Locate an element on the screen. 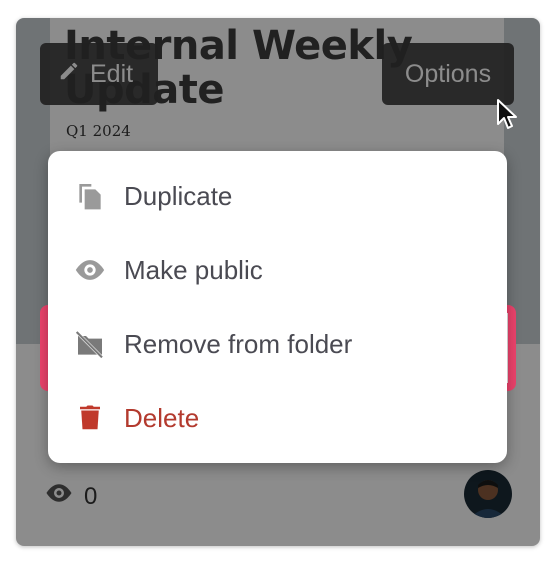 The width and height of the screenshot is (558, 572). menu-item-label: Delete is located at coordinates (162, 417).